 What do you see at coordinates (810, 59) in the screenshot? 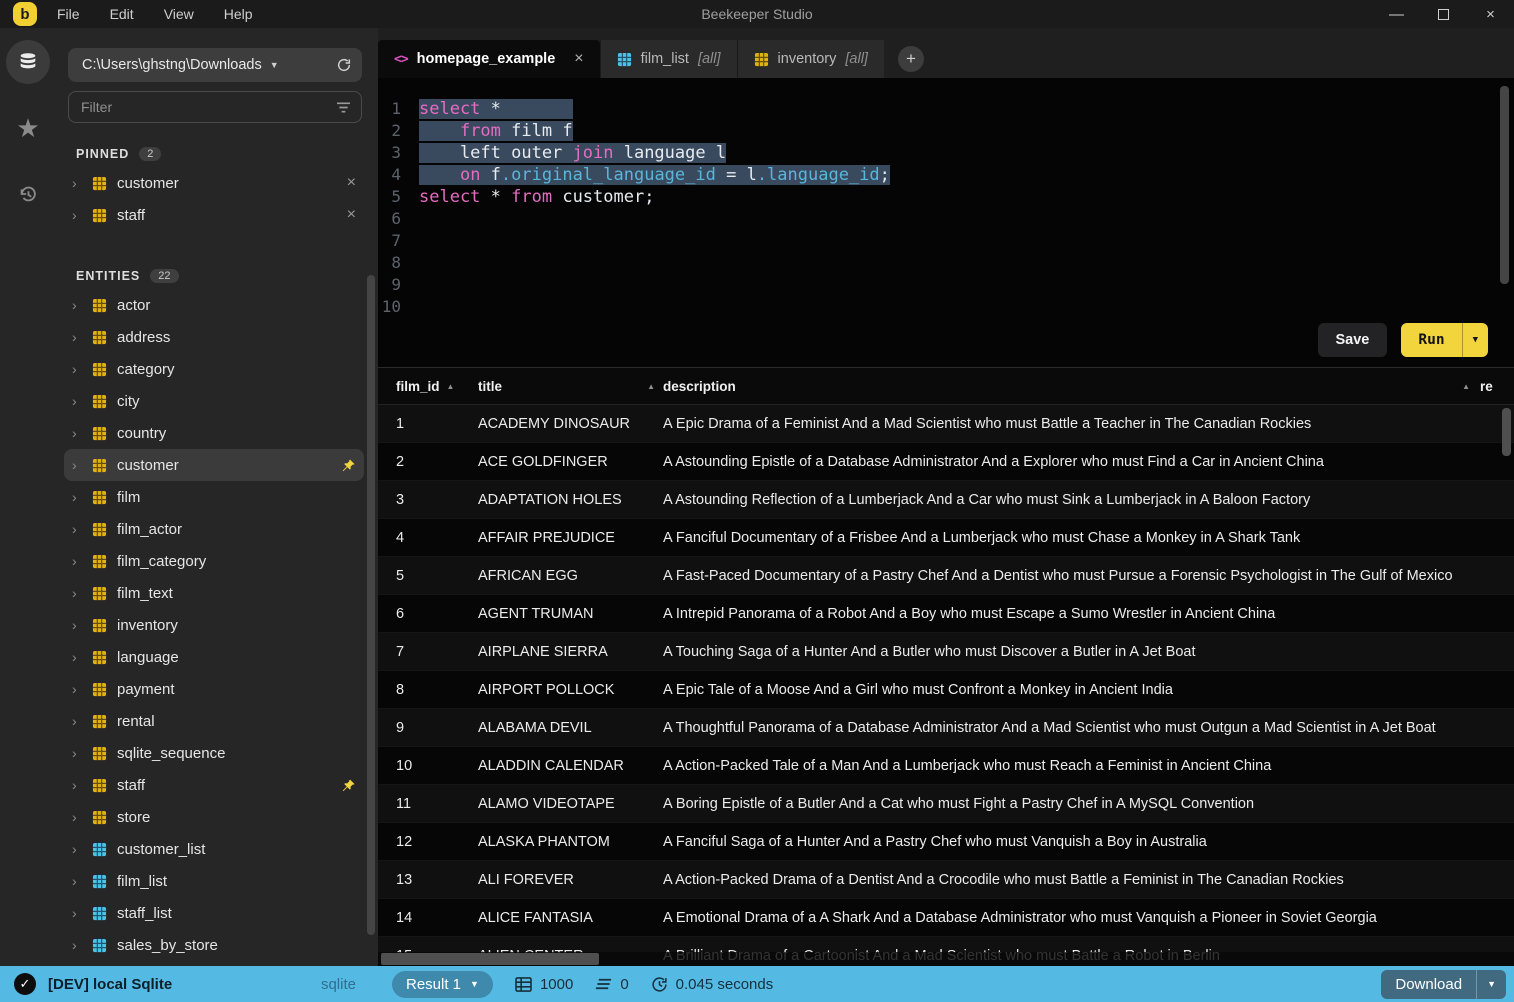
I see `tab-inventory: inventory [all]` at bounding box center [810, 59].